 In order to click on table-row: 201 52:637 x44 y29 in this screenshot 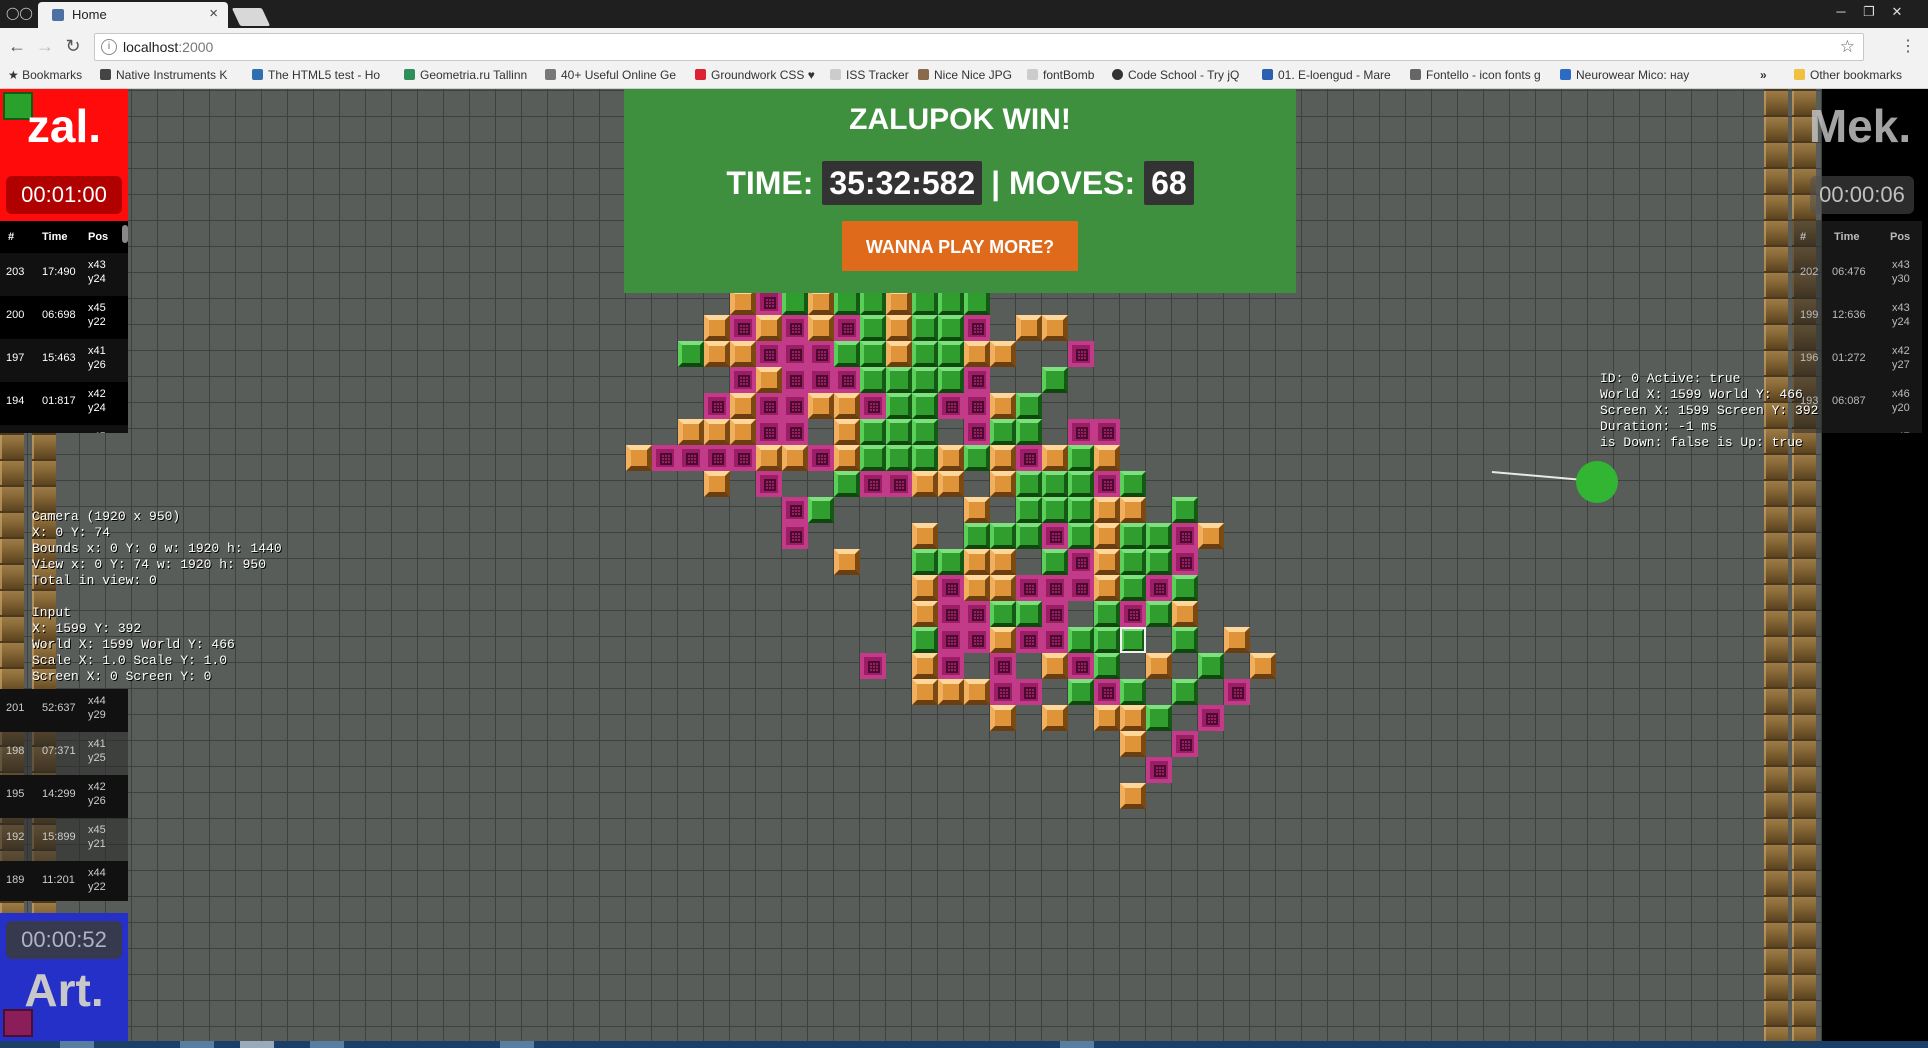, I will do `click(64, 710)`.